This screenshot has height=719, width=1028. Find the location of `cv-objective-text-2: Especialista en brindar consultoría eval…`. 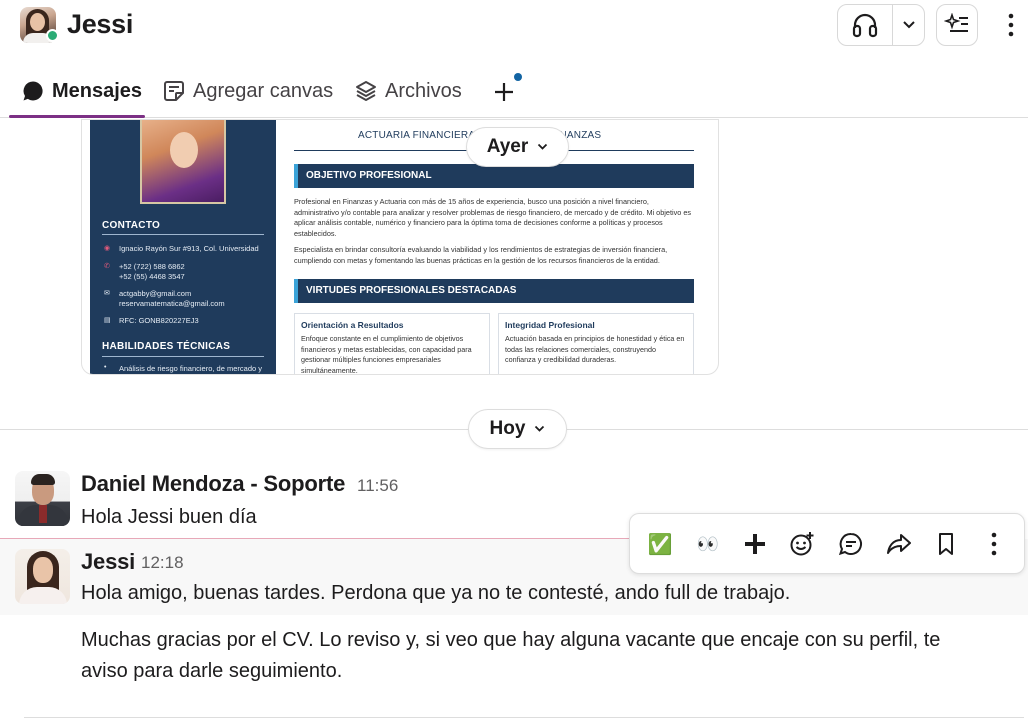

cv-objective-text-2: Especialista en brindar consultoría eval… is located at coordinates (481, 255).